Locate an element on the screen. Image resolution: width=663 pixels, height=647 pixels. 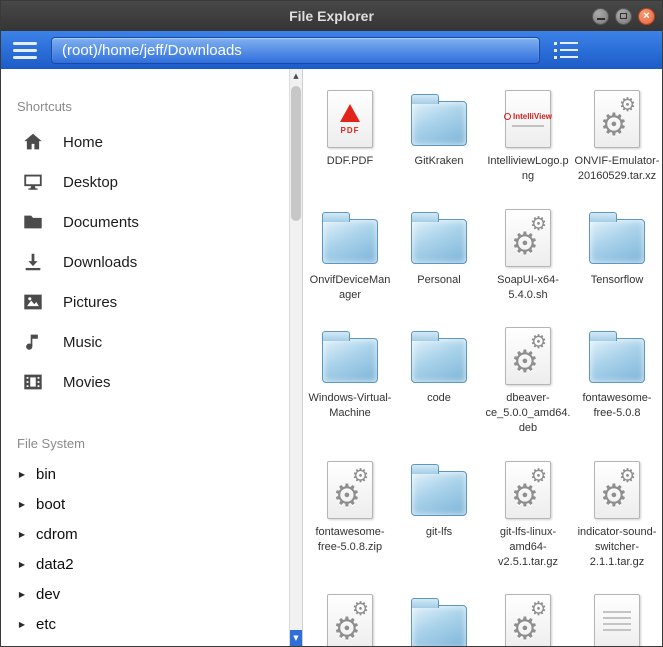
pdf-file-icon: PDF is located at coordinates (350, 119).